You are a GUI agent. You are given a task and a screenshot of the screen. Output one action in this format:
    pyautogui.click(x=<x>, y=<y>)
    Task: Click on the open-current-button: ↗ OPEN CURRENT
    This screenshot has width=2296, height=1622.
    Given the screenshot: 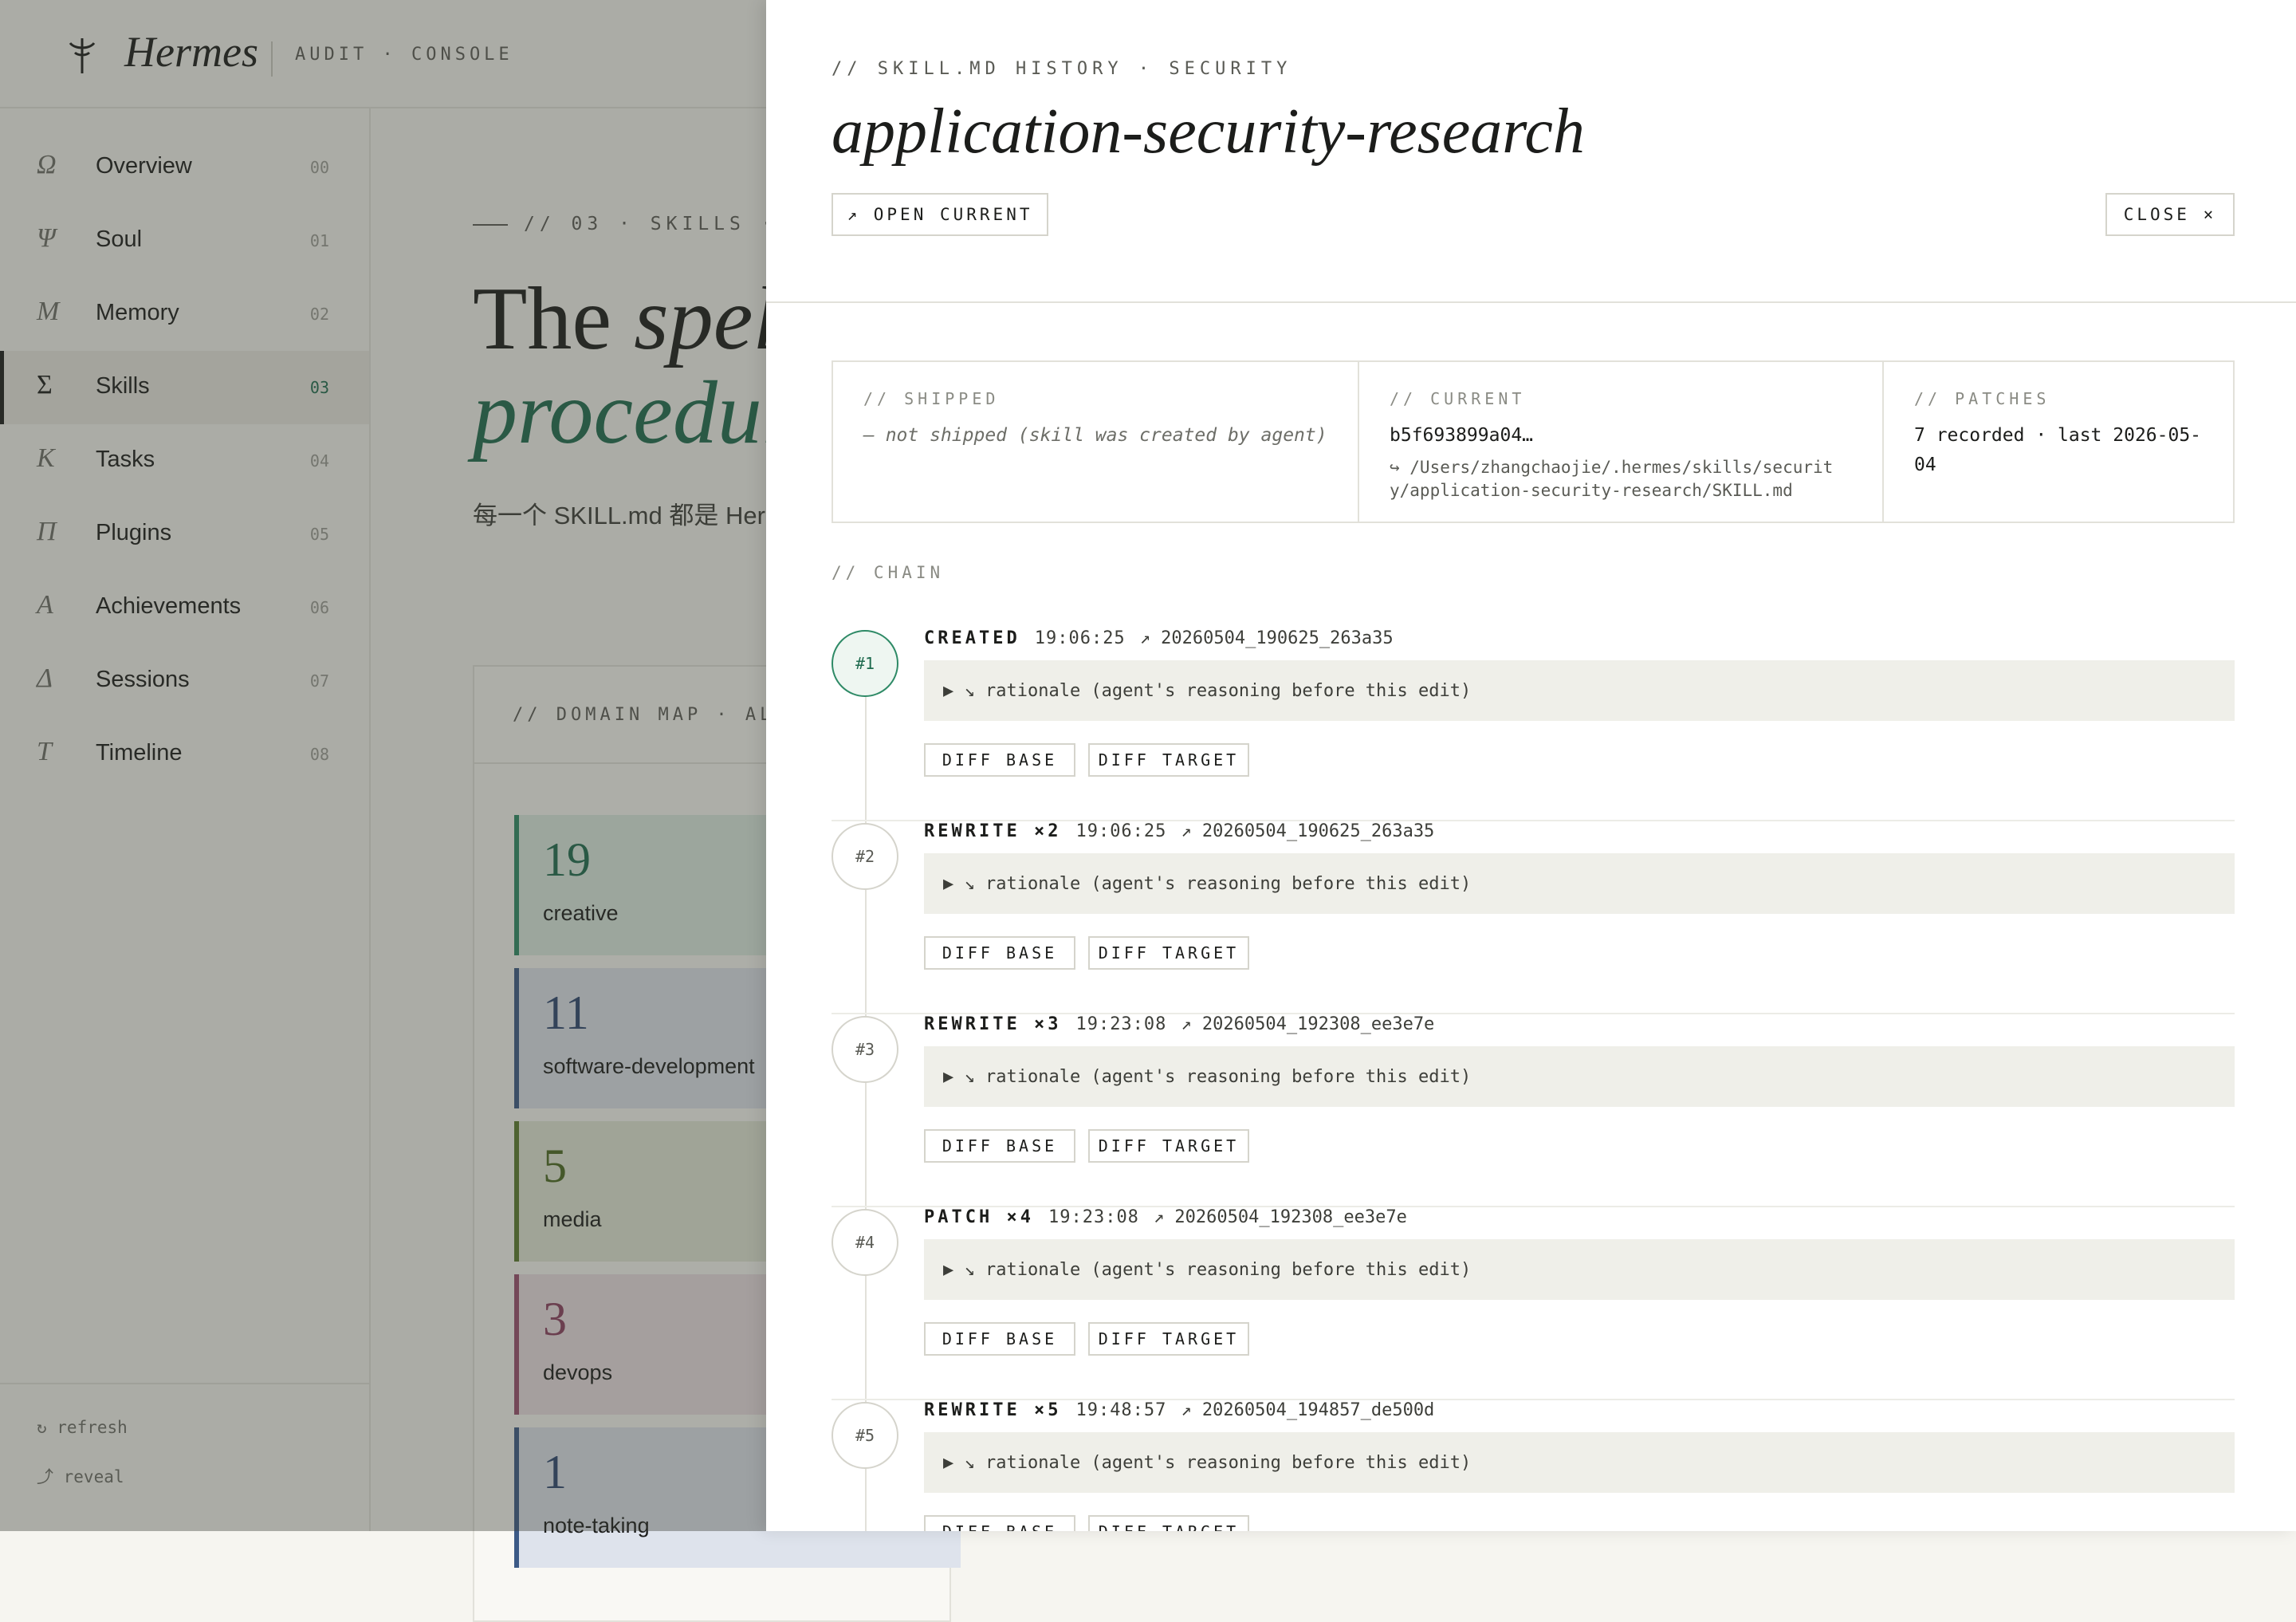 What is the action you would take?
    pyautogui.click(x=940, y=214)
    